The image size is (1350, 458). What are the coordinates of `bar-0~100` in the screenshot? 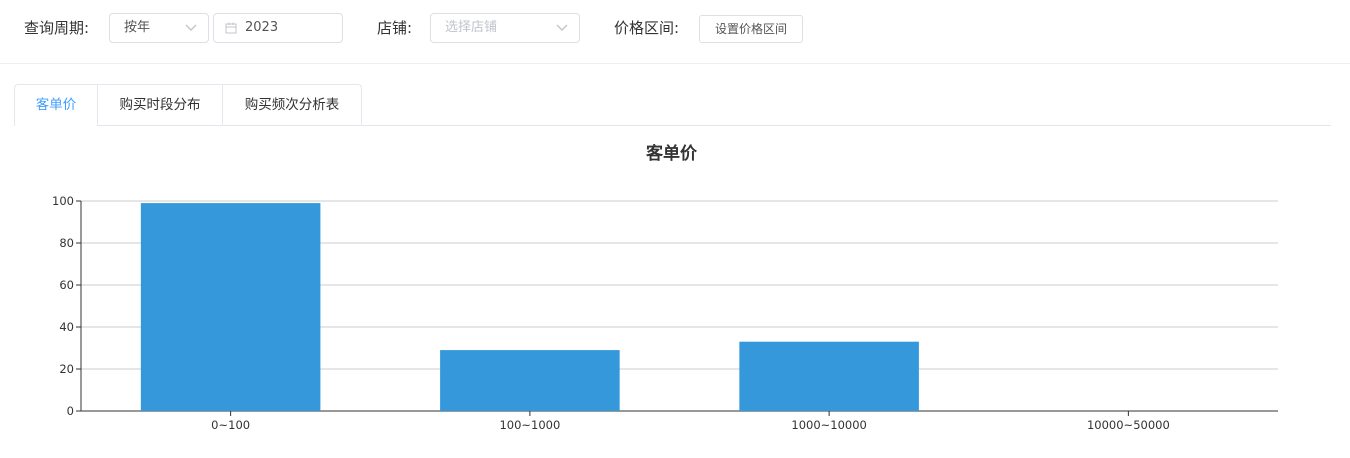 It's located at (230, 307).